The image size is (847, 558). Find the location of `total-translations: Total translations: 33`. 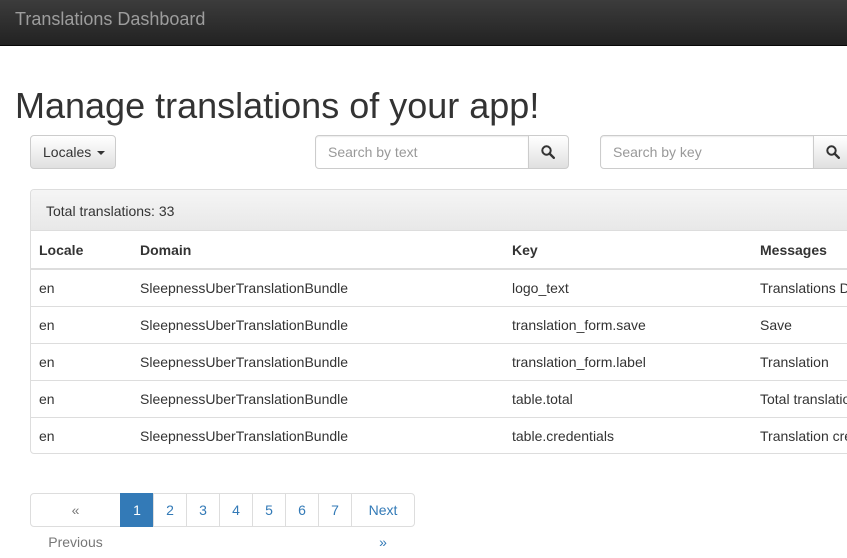

total-translations: Total translations: 33 is located at coordinates (110, 211).